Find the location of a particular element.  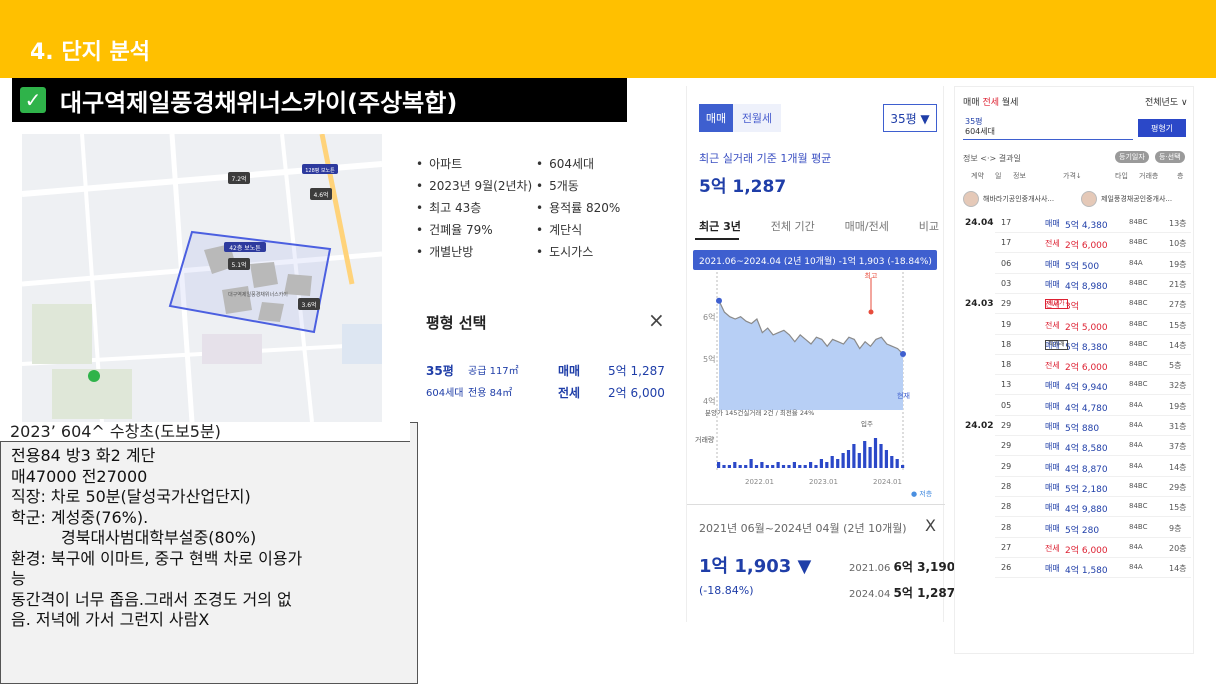

table-row: 13 매매 4억 9,940 84BC 32층 is located at coordinates (1075, 385).